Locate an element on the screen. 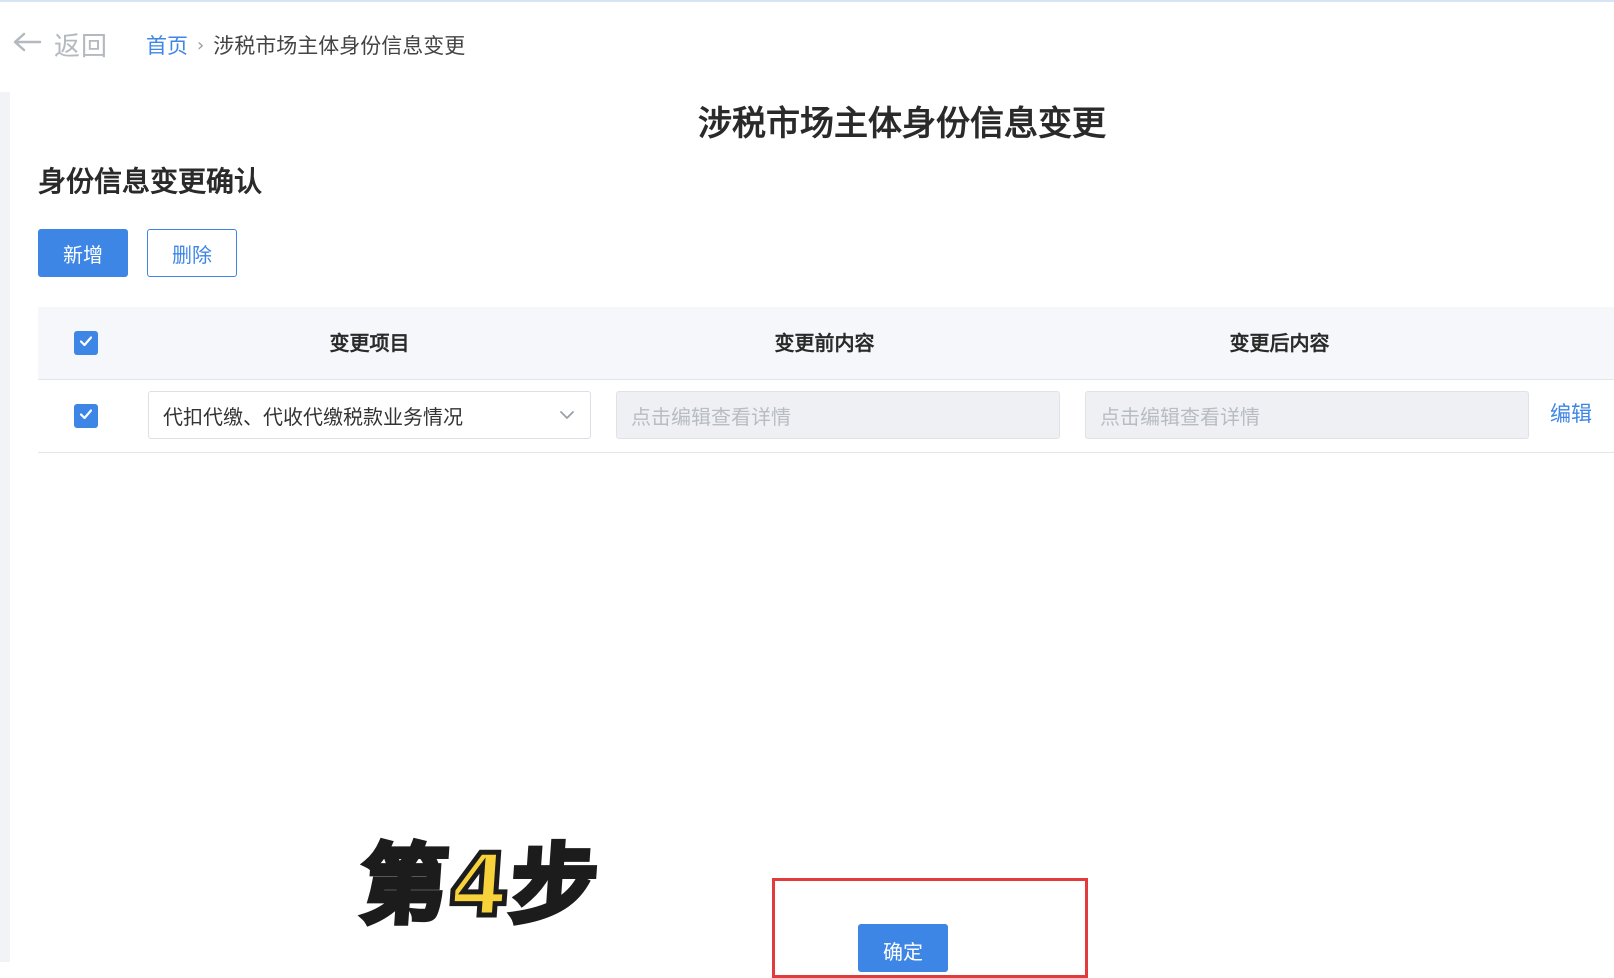  table-header: 变更项目 变更前内容 变更后内容 is located at coordinates (826, 343).